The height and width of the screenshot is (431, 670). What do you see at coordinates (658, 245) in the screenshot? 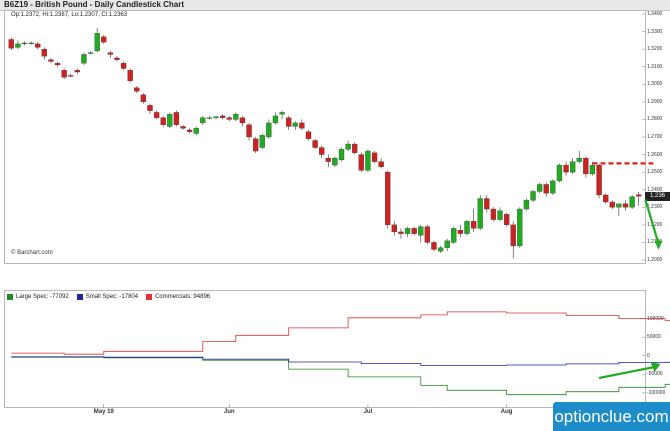
I see `down-arrow-head` at bounding box center [658, 245].